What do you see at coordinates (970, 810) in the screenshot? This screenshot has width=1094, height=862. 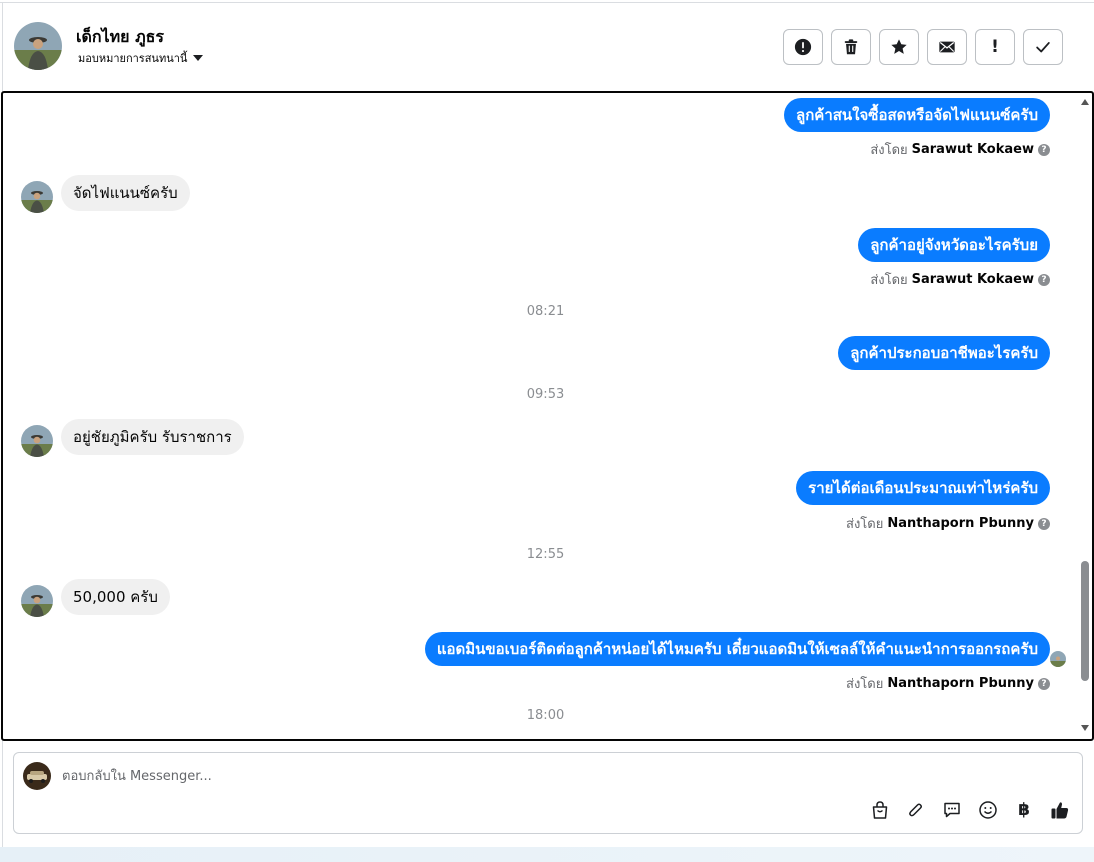 I see `composer-toolbar: ฿` at bounding box center [970, 810].